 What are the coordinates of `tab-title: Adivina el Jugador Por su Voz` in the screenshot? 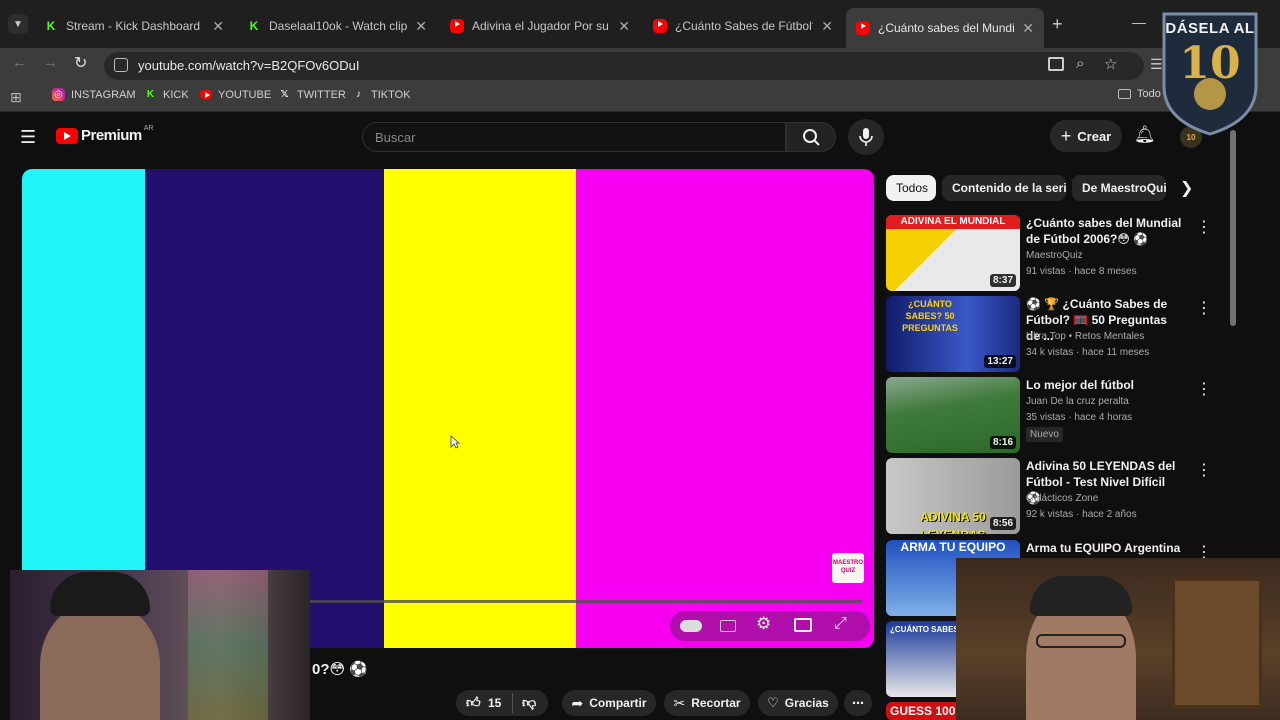 It's located at (541, 26).